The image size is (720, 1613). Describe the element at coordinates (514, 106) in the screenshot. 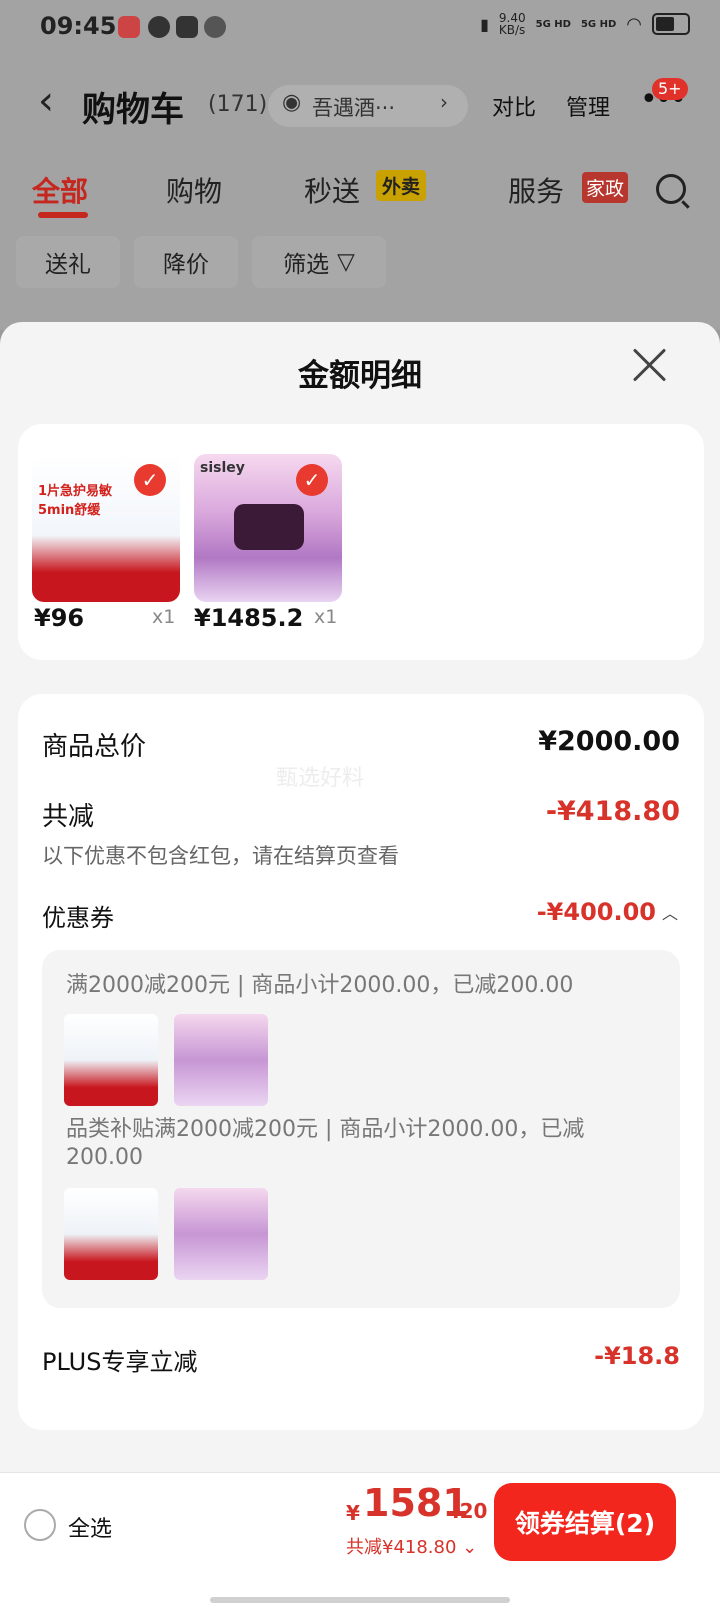

I see `compare-button: 对比` at that location.